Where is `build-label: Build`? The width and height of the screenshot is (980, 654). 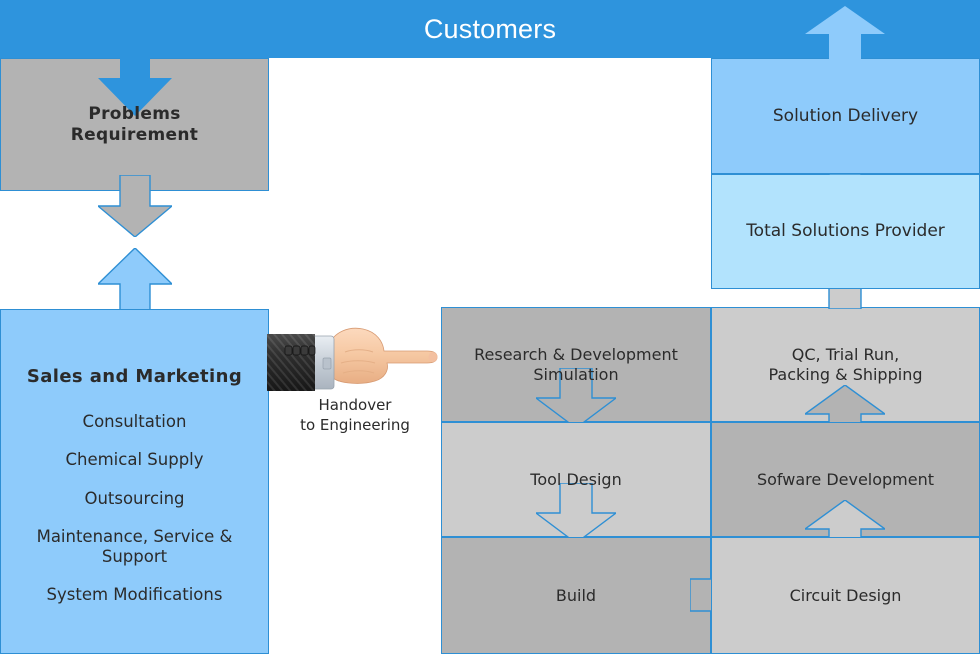
build-label: Build is located at coordinates (576, 595).